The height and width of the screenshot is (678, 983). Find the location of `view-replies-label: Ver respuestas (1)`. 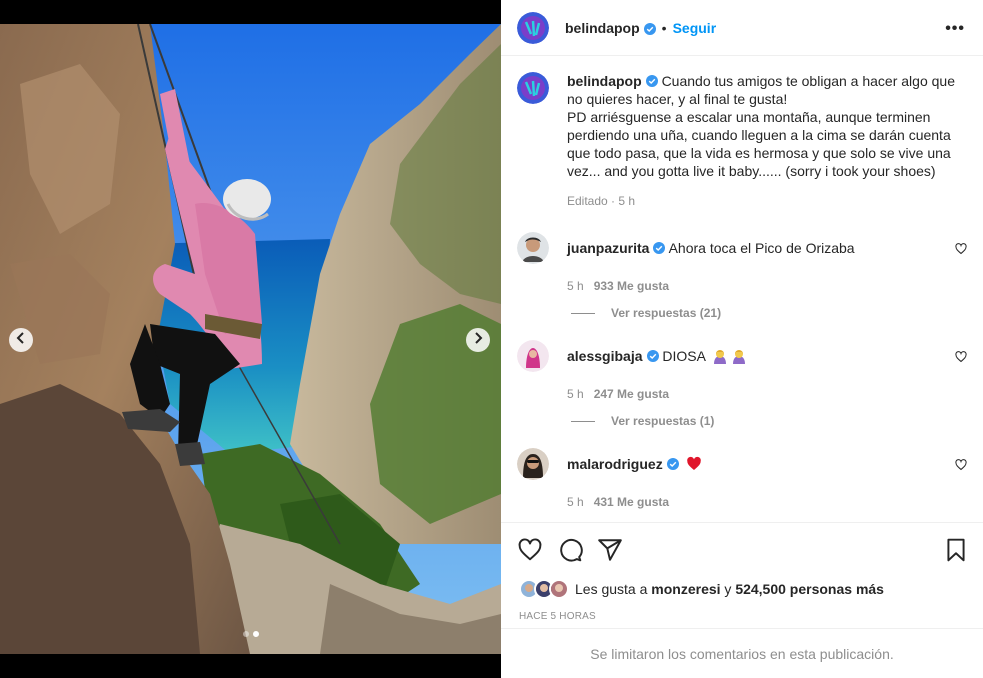

view-replies-label: Ver respuestas (1) is located at coordinates (663, 421).